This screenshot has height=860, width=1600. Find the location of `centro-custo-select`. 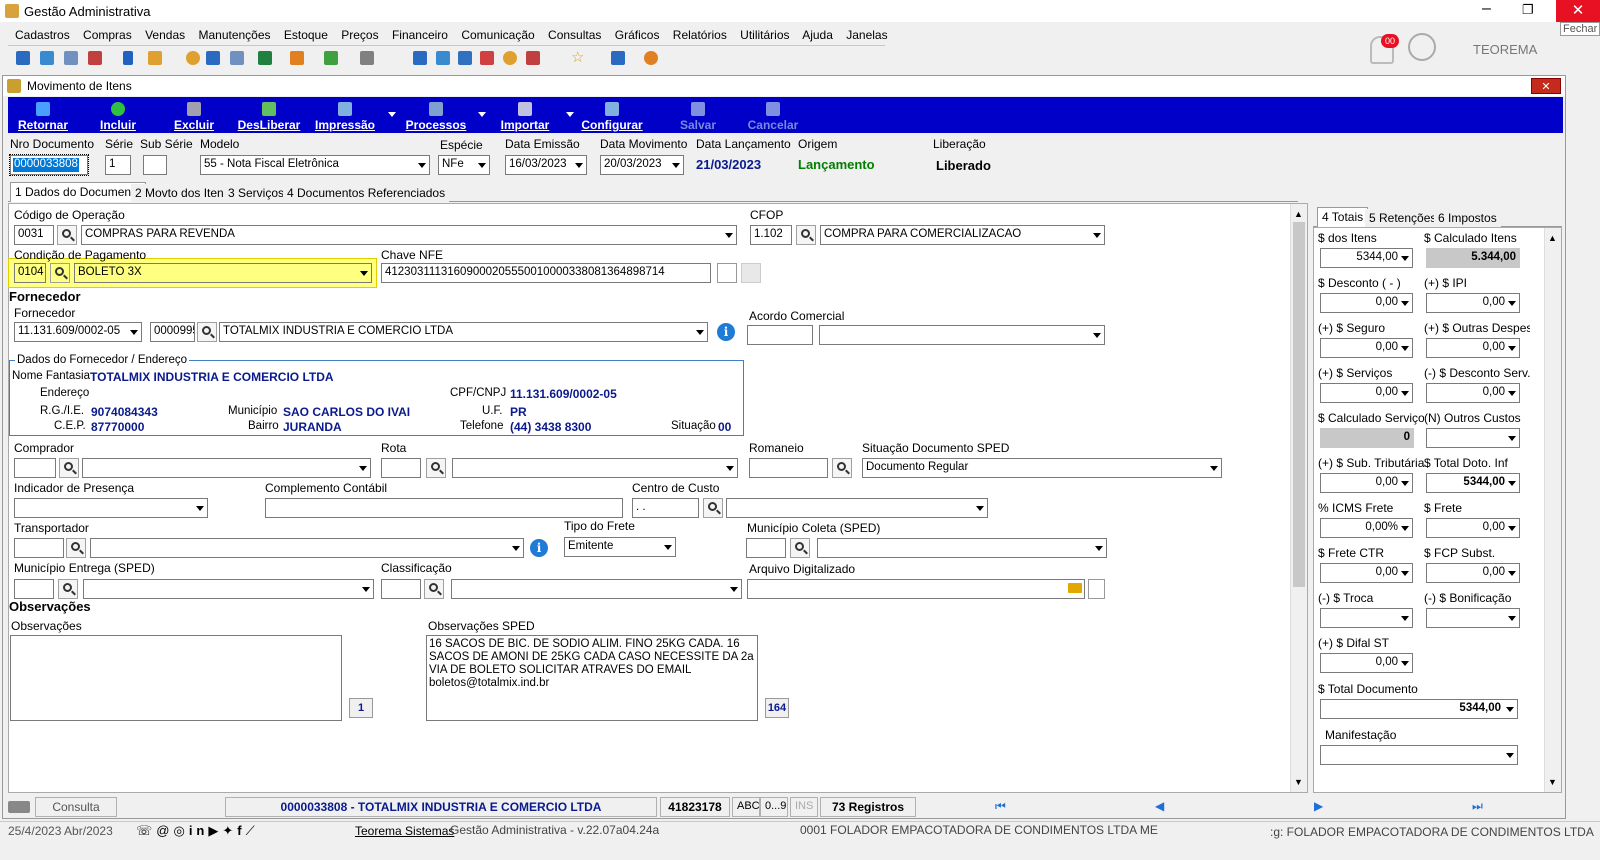

centro-custo-select is located at coordinates (857, 508).